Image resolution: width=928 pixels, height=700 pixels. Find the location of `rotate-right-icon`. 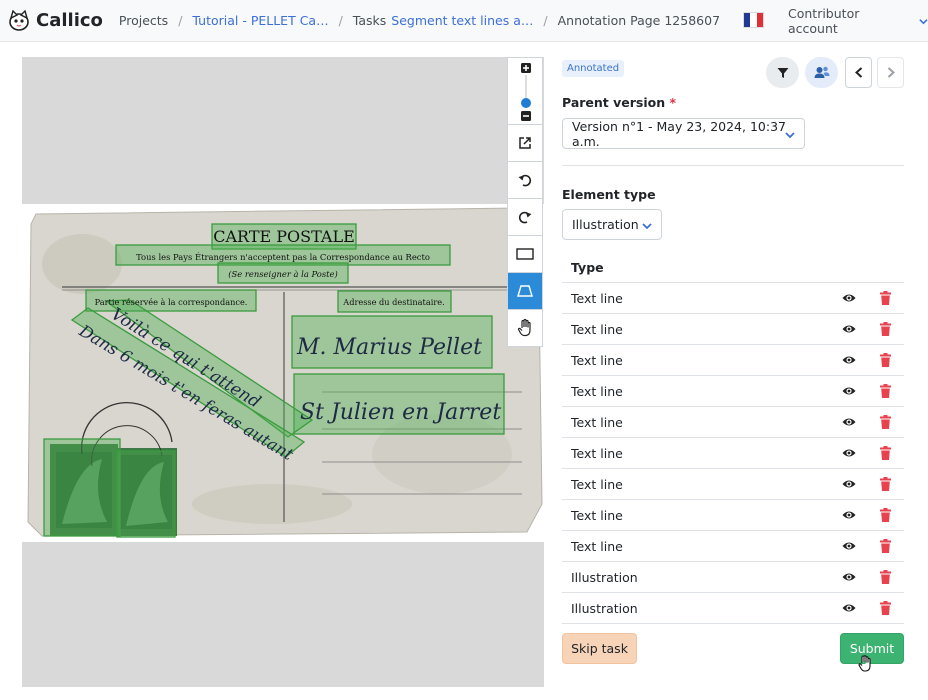

rotate-right-icon is located at coordinates (525, 217).